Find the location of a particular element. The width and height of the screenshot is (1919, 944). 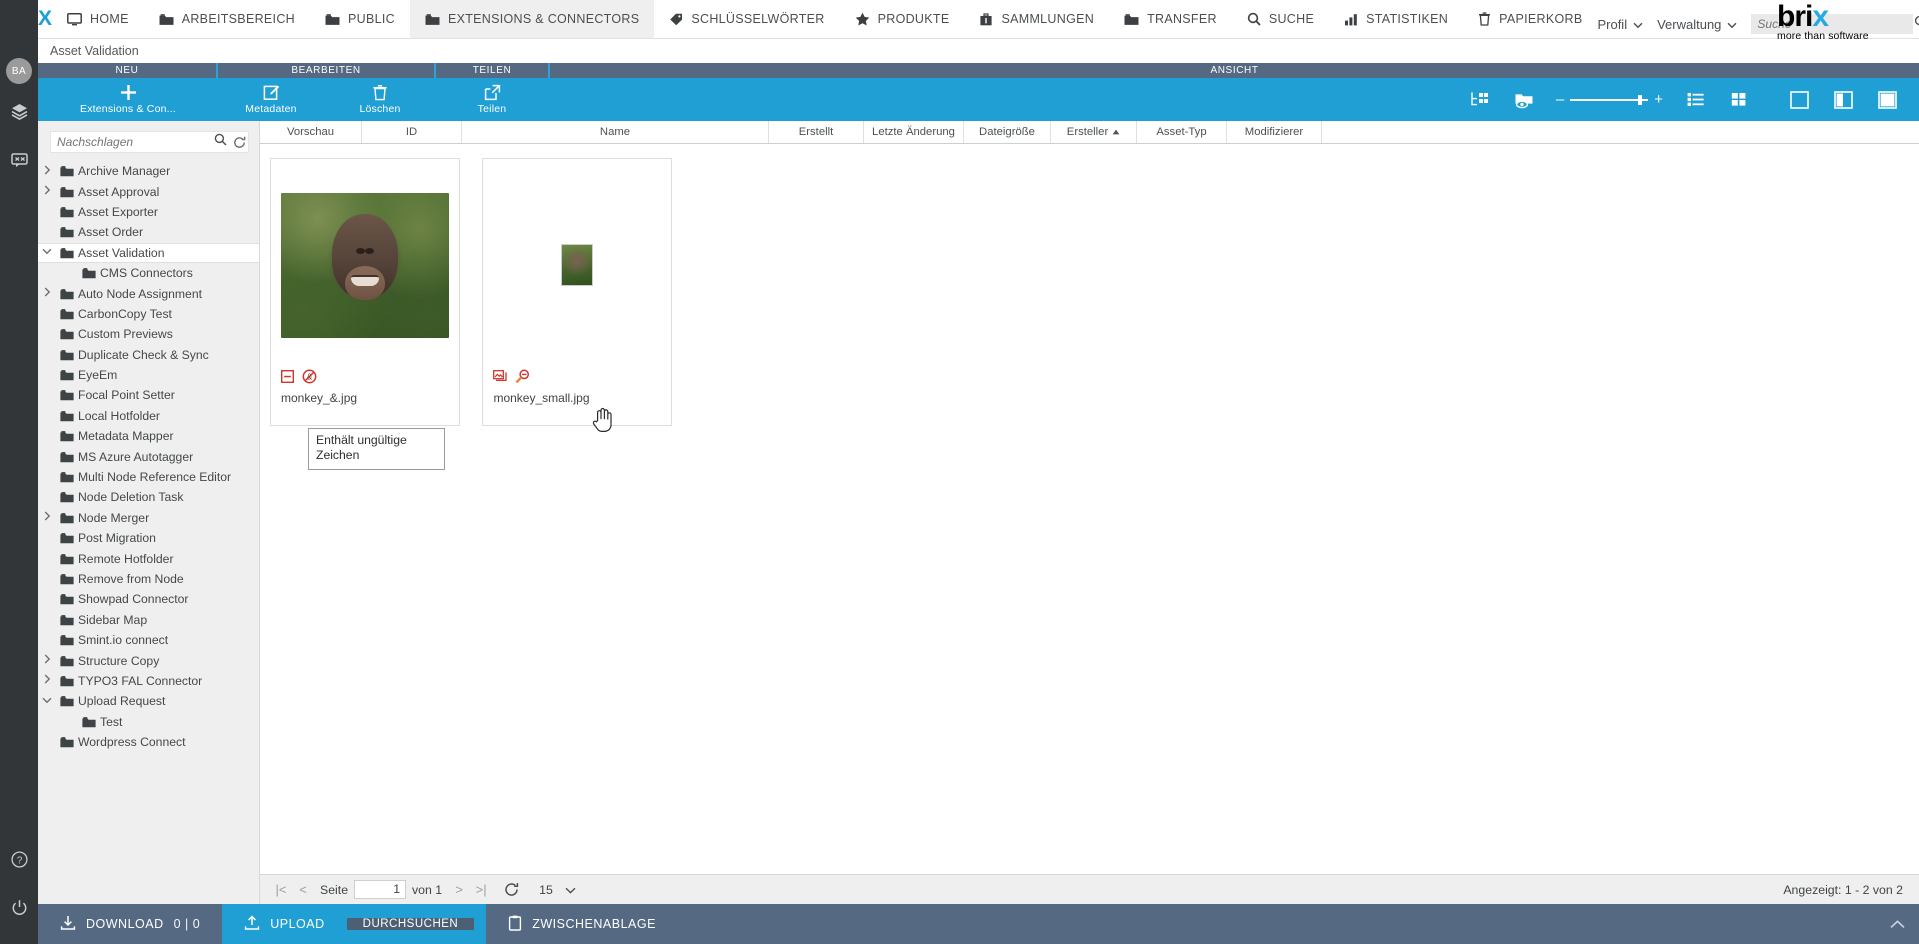

nav-item-statistiken: STATISTIKEN is located at coordinates (1396, 19).